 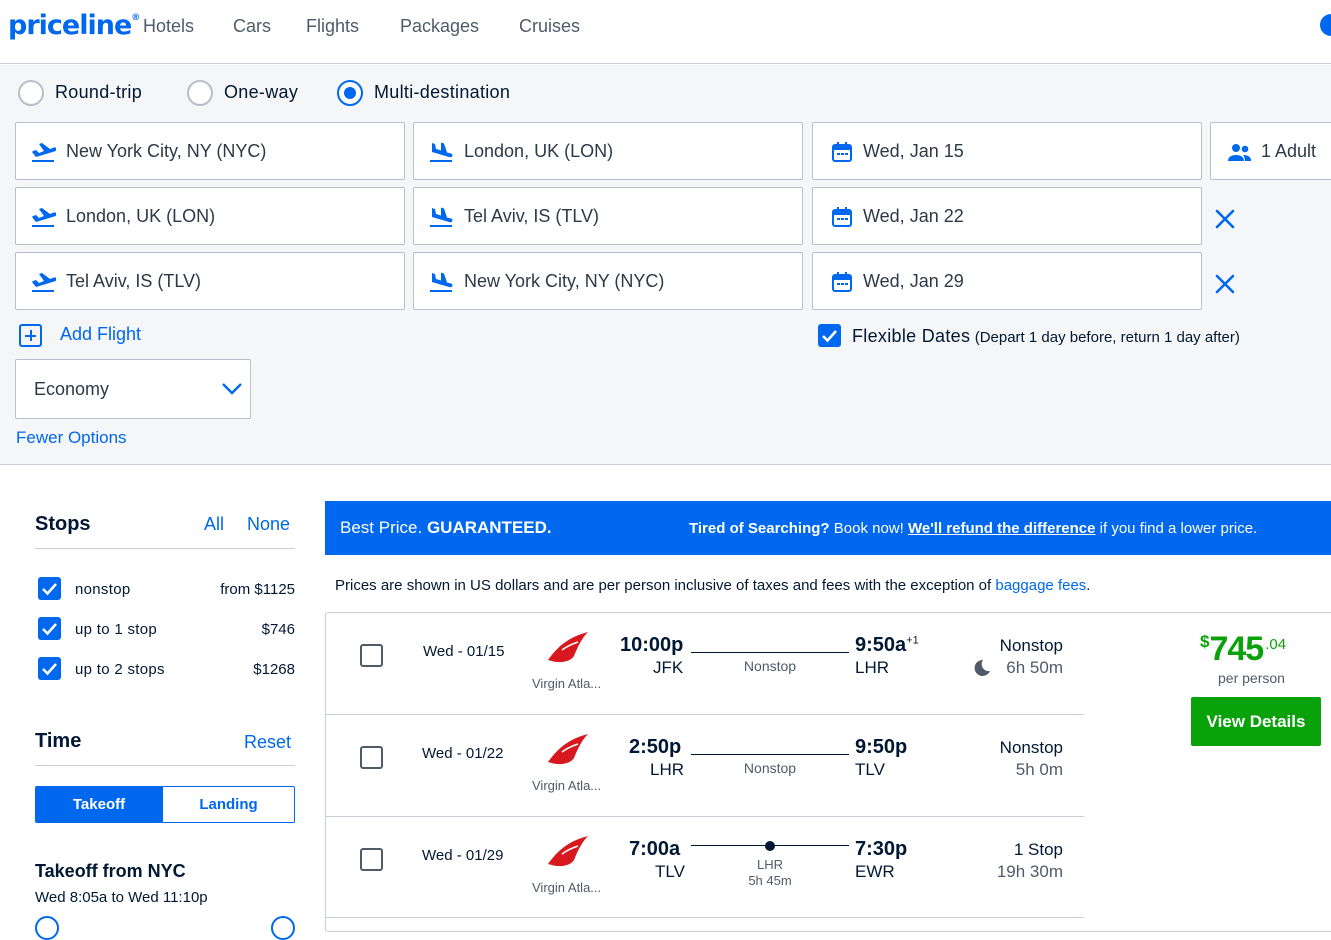 I want to click on round-trip-label: Round-trip, so click(x=98, y=92).